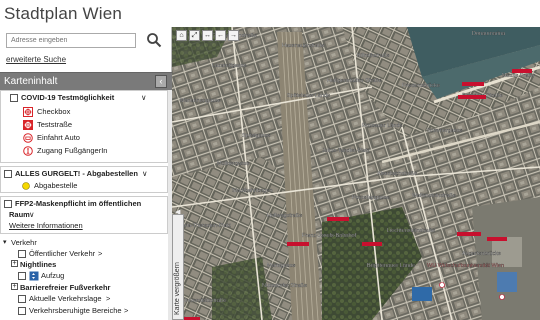  What do you see at coordinates (270, 13) in the screenshot?
I see `header: Stadtplan Wien` at bounding box center [270, 13].